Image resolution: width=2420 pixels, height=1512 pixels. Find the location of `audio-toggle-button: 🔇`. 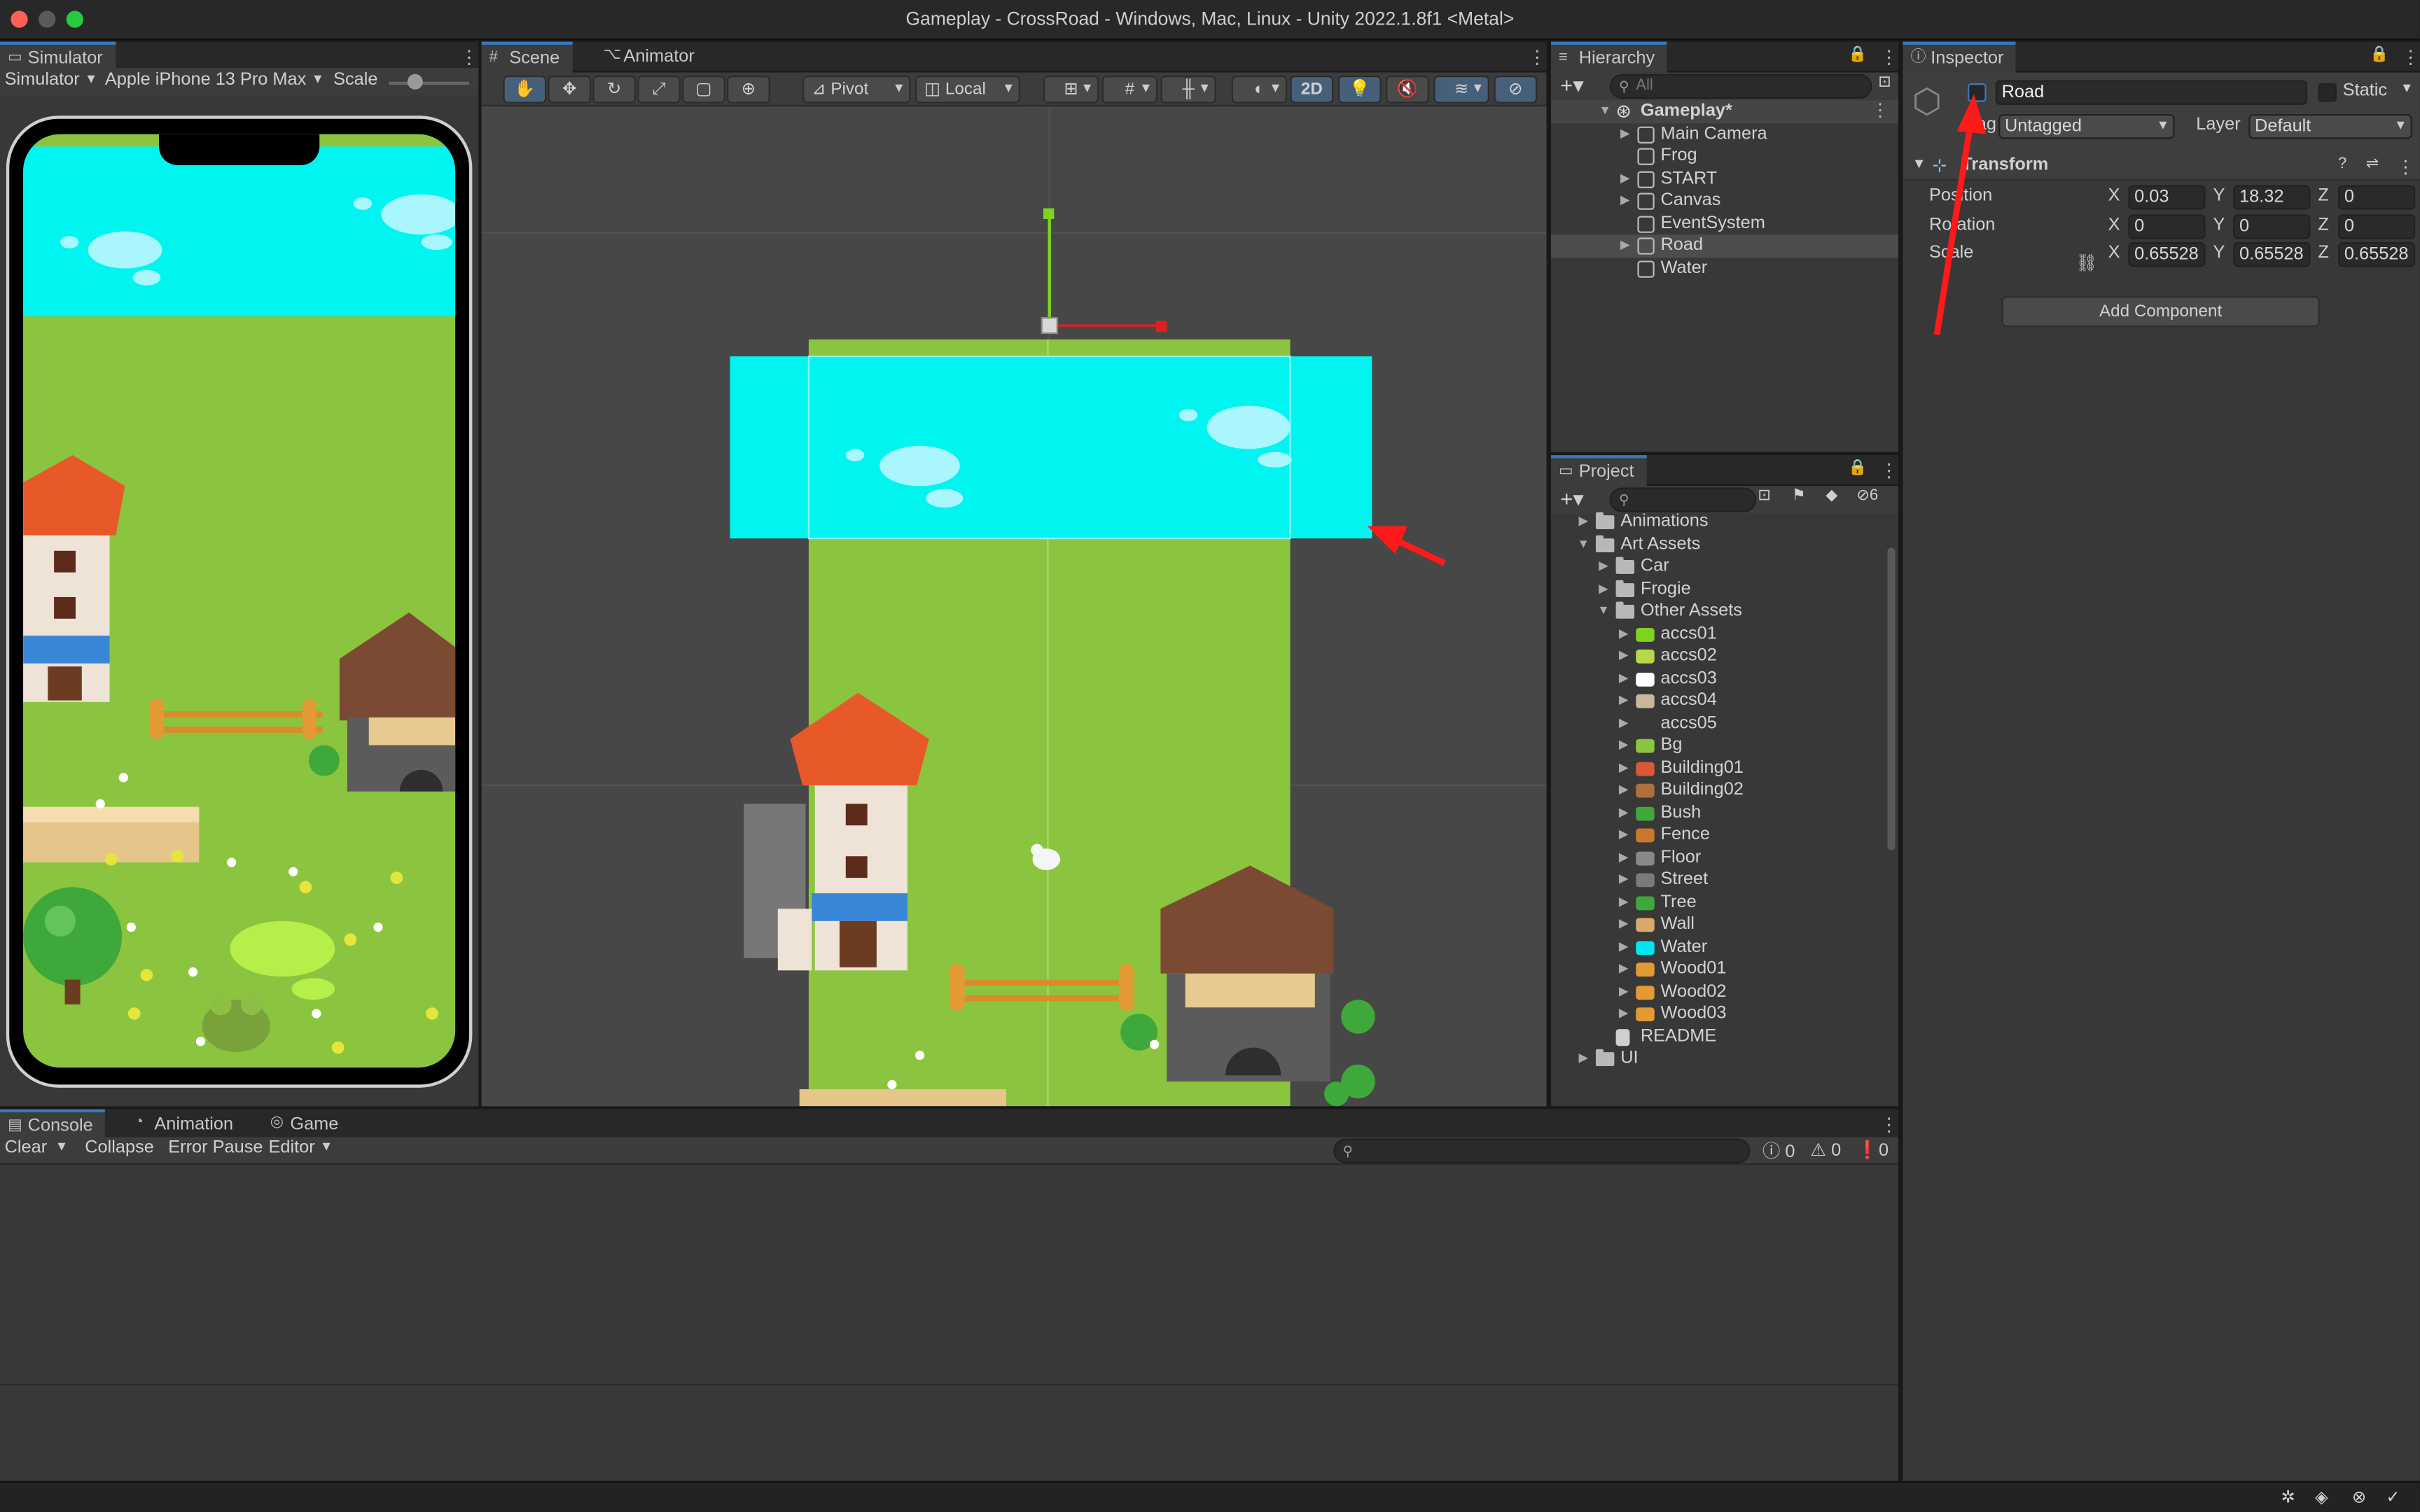

audio-toggle-button: 🔇 is located at coordinates (1407, 89).